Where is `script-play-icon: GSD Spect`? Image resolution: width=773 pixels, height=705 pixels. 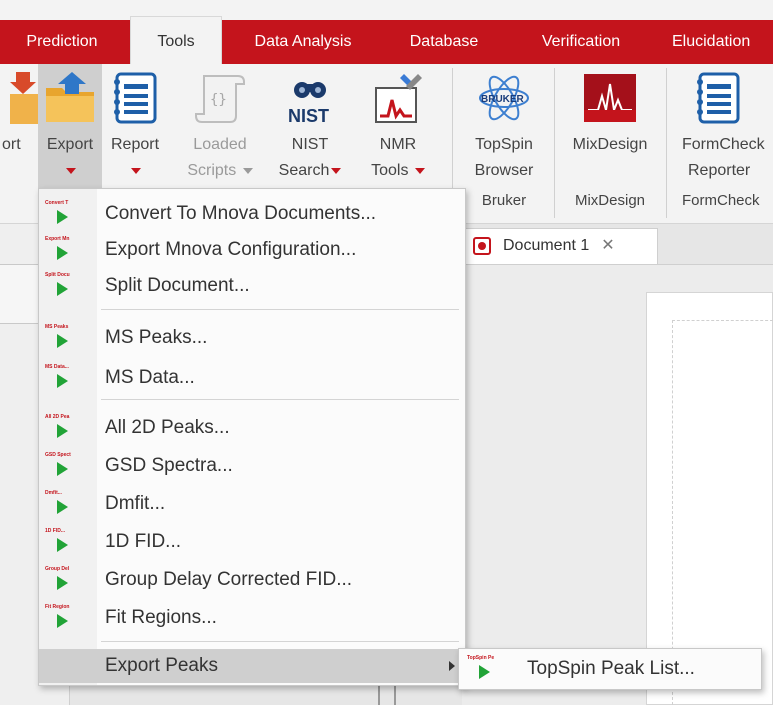
script-play-icon: GSD Spect is located at coordinates (60, 466).